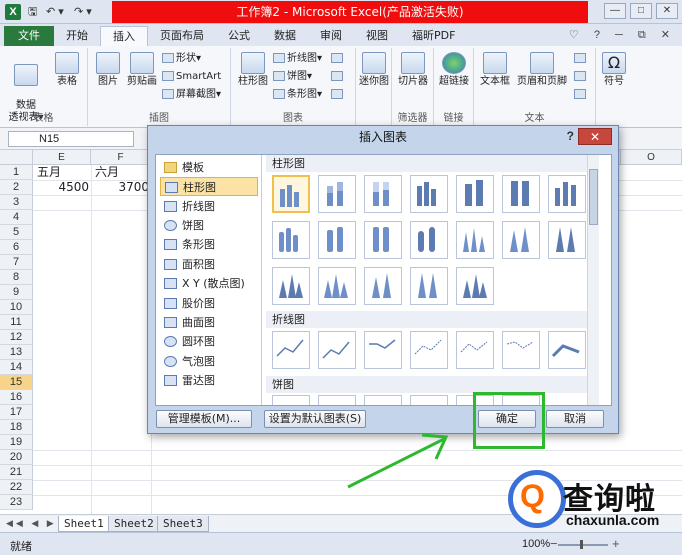  Describe the element at coordinates (49, 172) in the screenshot. I see `cell-e1: 五月` at that location.